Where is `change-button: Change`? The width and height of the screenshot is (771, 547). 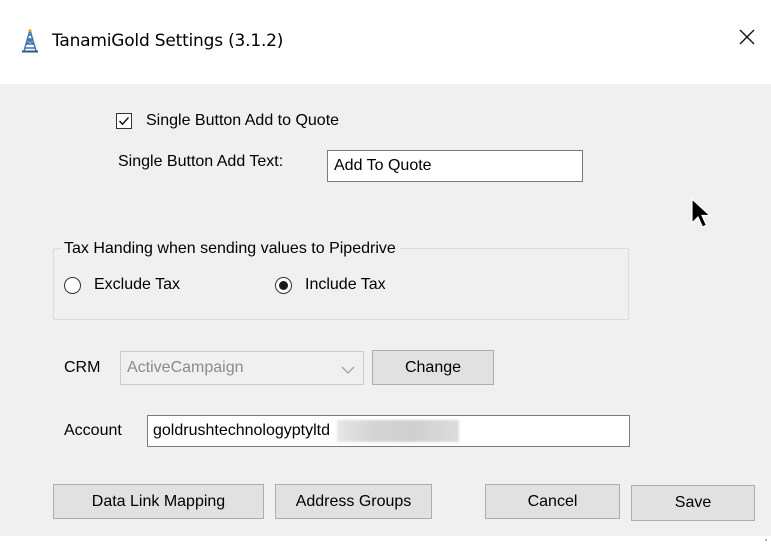 change-button: Change is located at coordinates (433, 367).